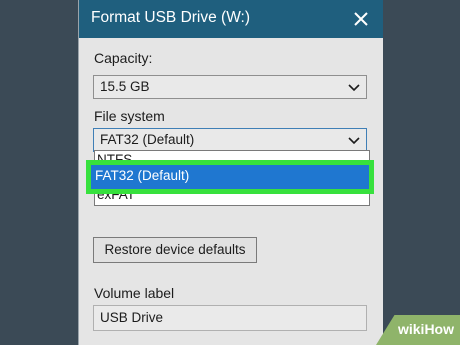  What do you see at coordinates (123, 58) in the screenshot?
I see `capacity-label: Capacity:` at bounding box center [123, 58].